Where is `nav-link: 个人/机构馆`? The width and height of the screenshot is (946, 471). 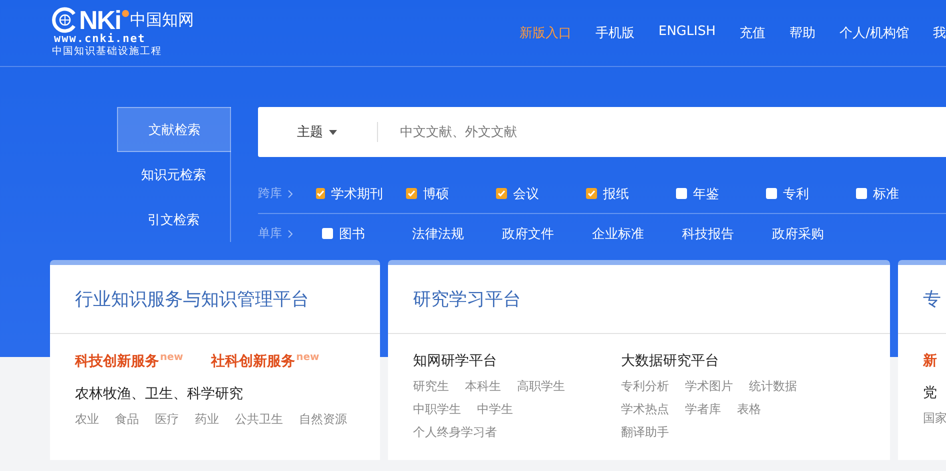
nav-link: 个人/机构馆 is located at coordinates (874, 33).